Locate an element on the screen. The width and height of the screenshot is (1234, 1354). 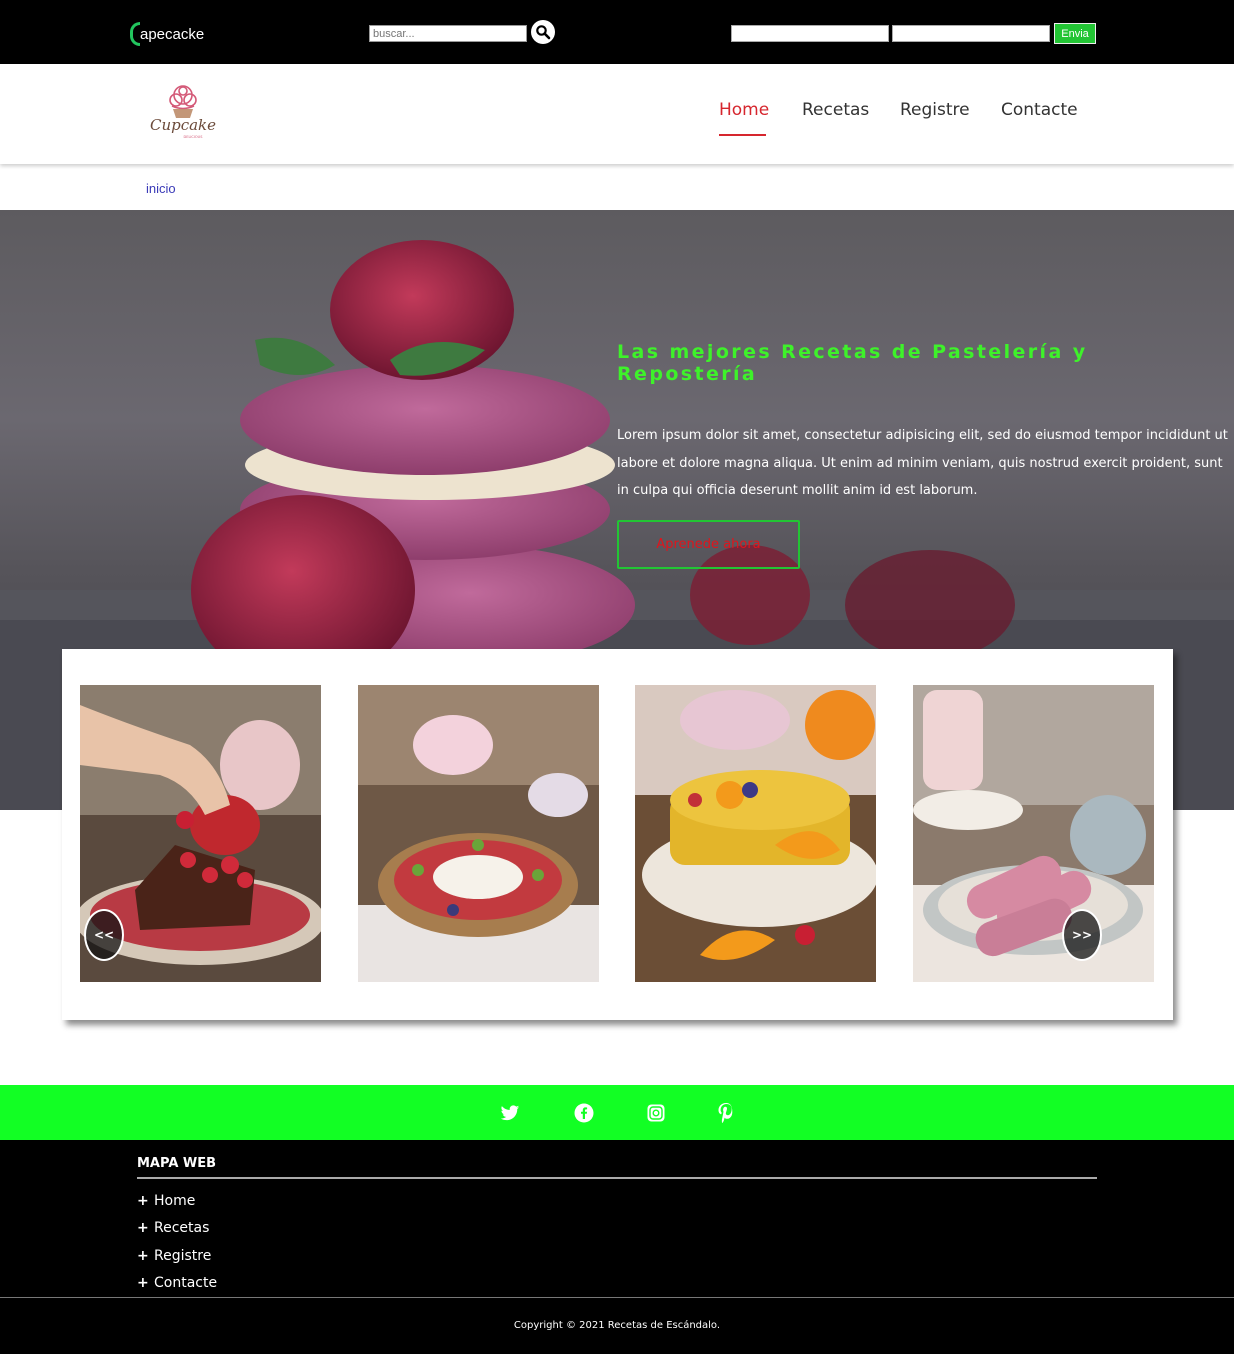
username-field is located at coordinates (810, 33).